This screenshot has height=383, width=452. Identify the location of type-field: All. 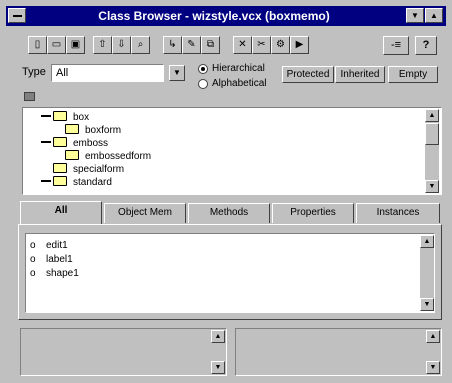
(107, 73).